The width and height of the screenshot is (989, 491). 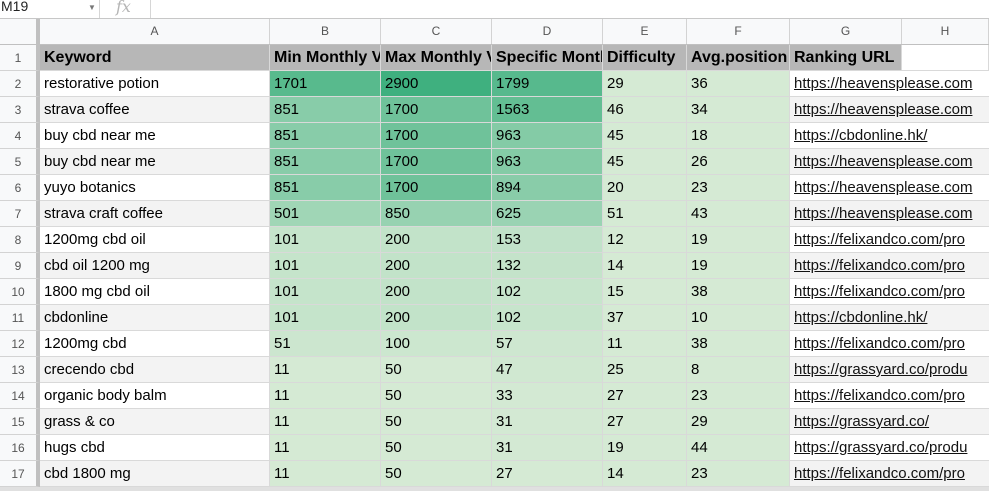 I want to click on difficulty-cell: 11, so click(x=645, y=344).